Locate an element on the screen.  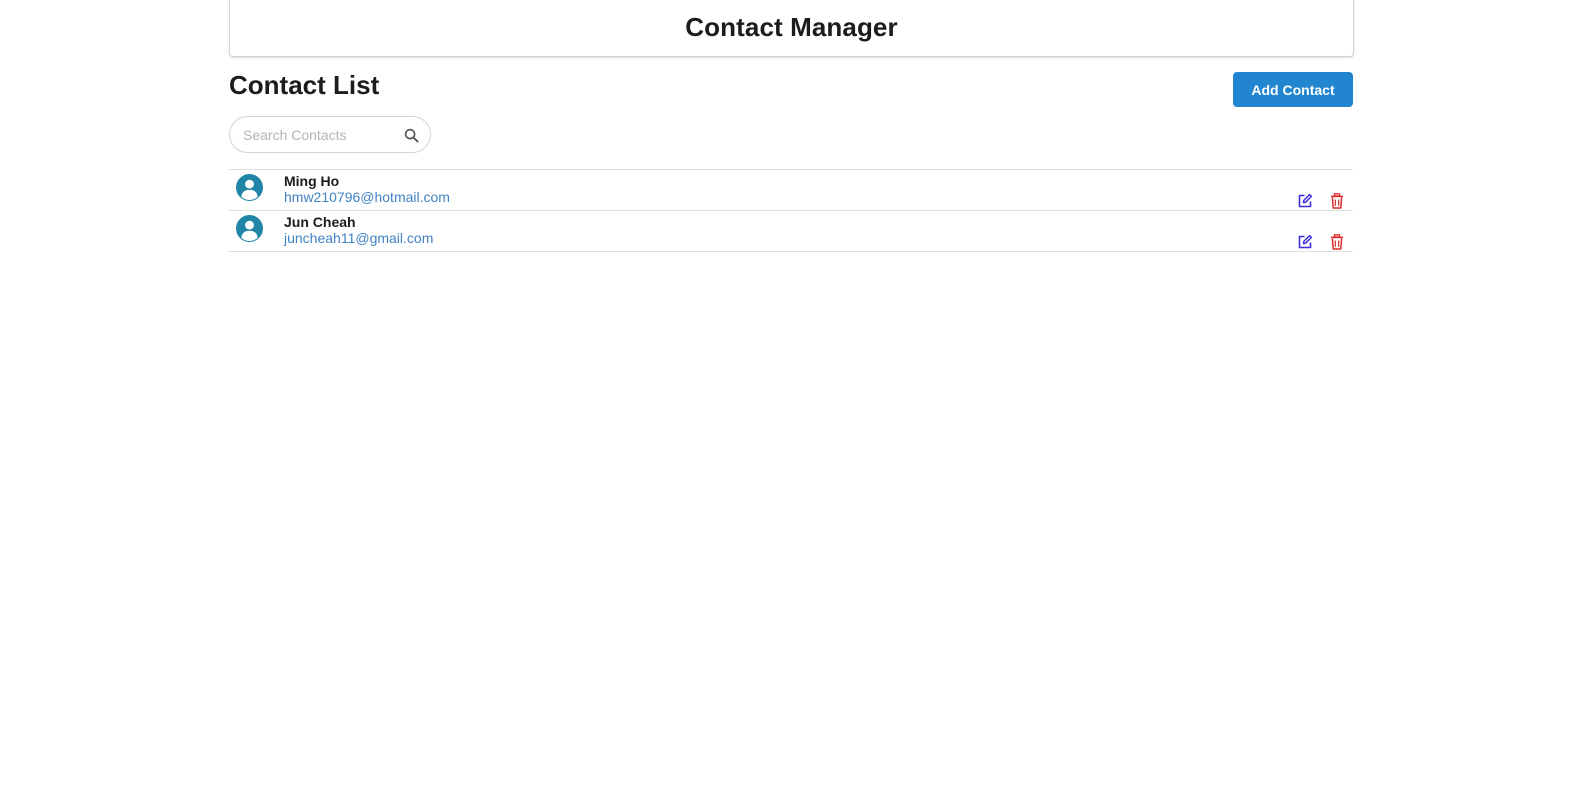
app-header: Contact Manager is located at coordinates (791, 28).